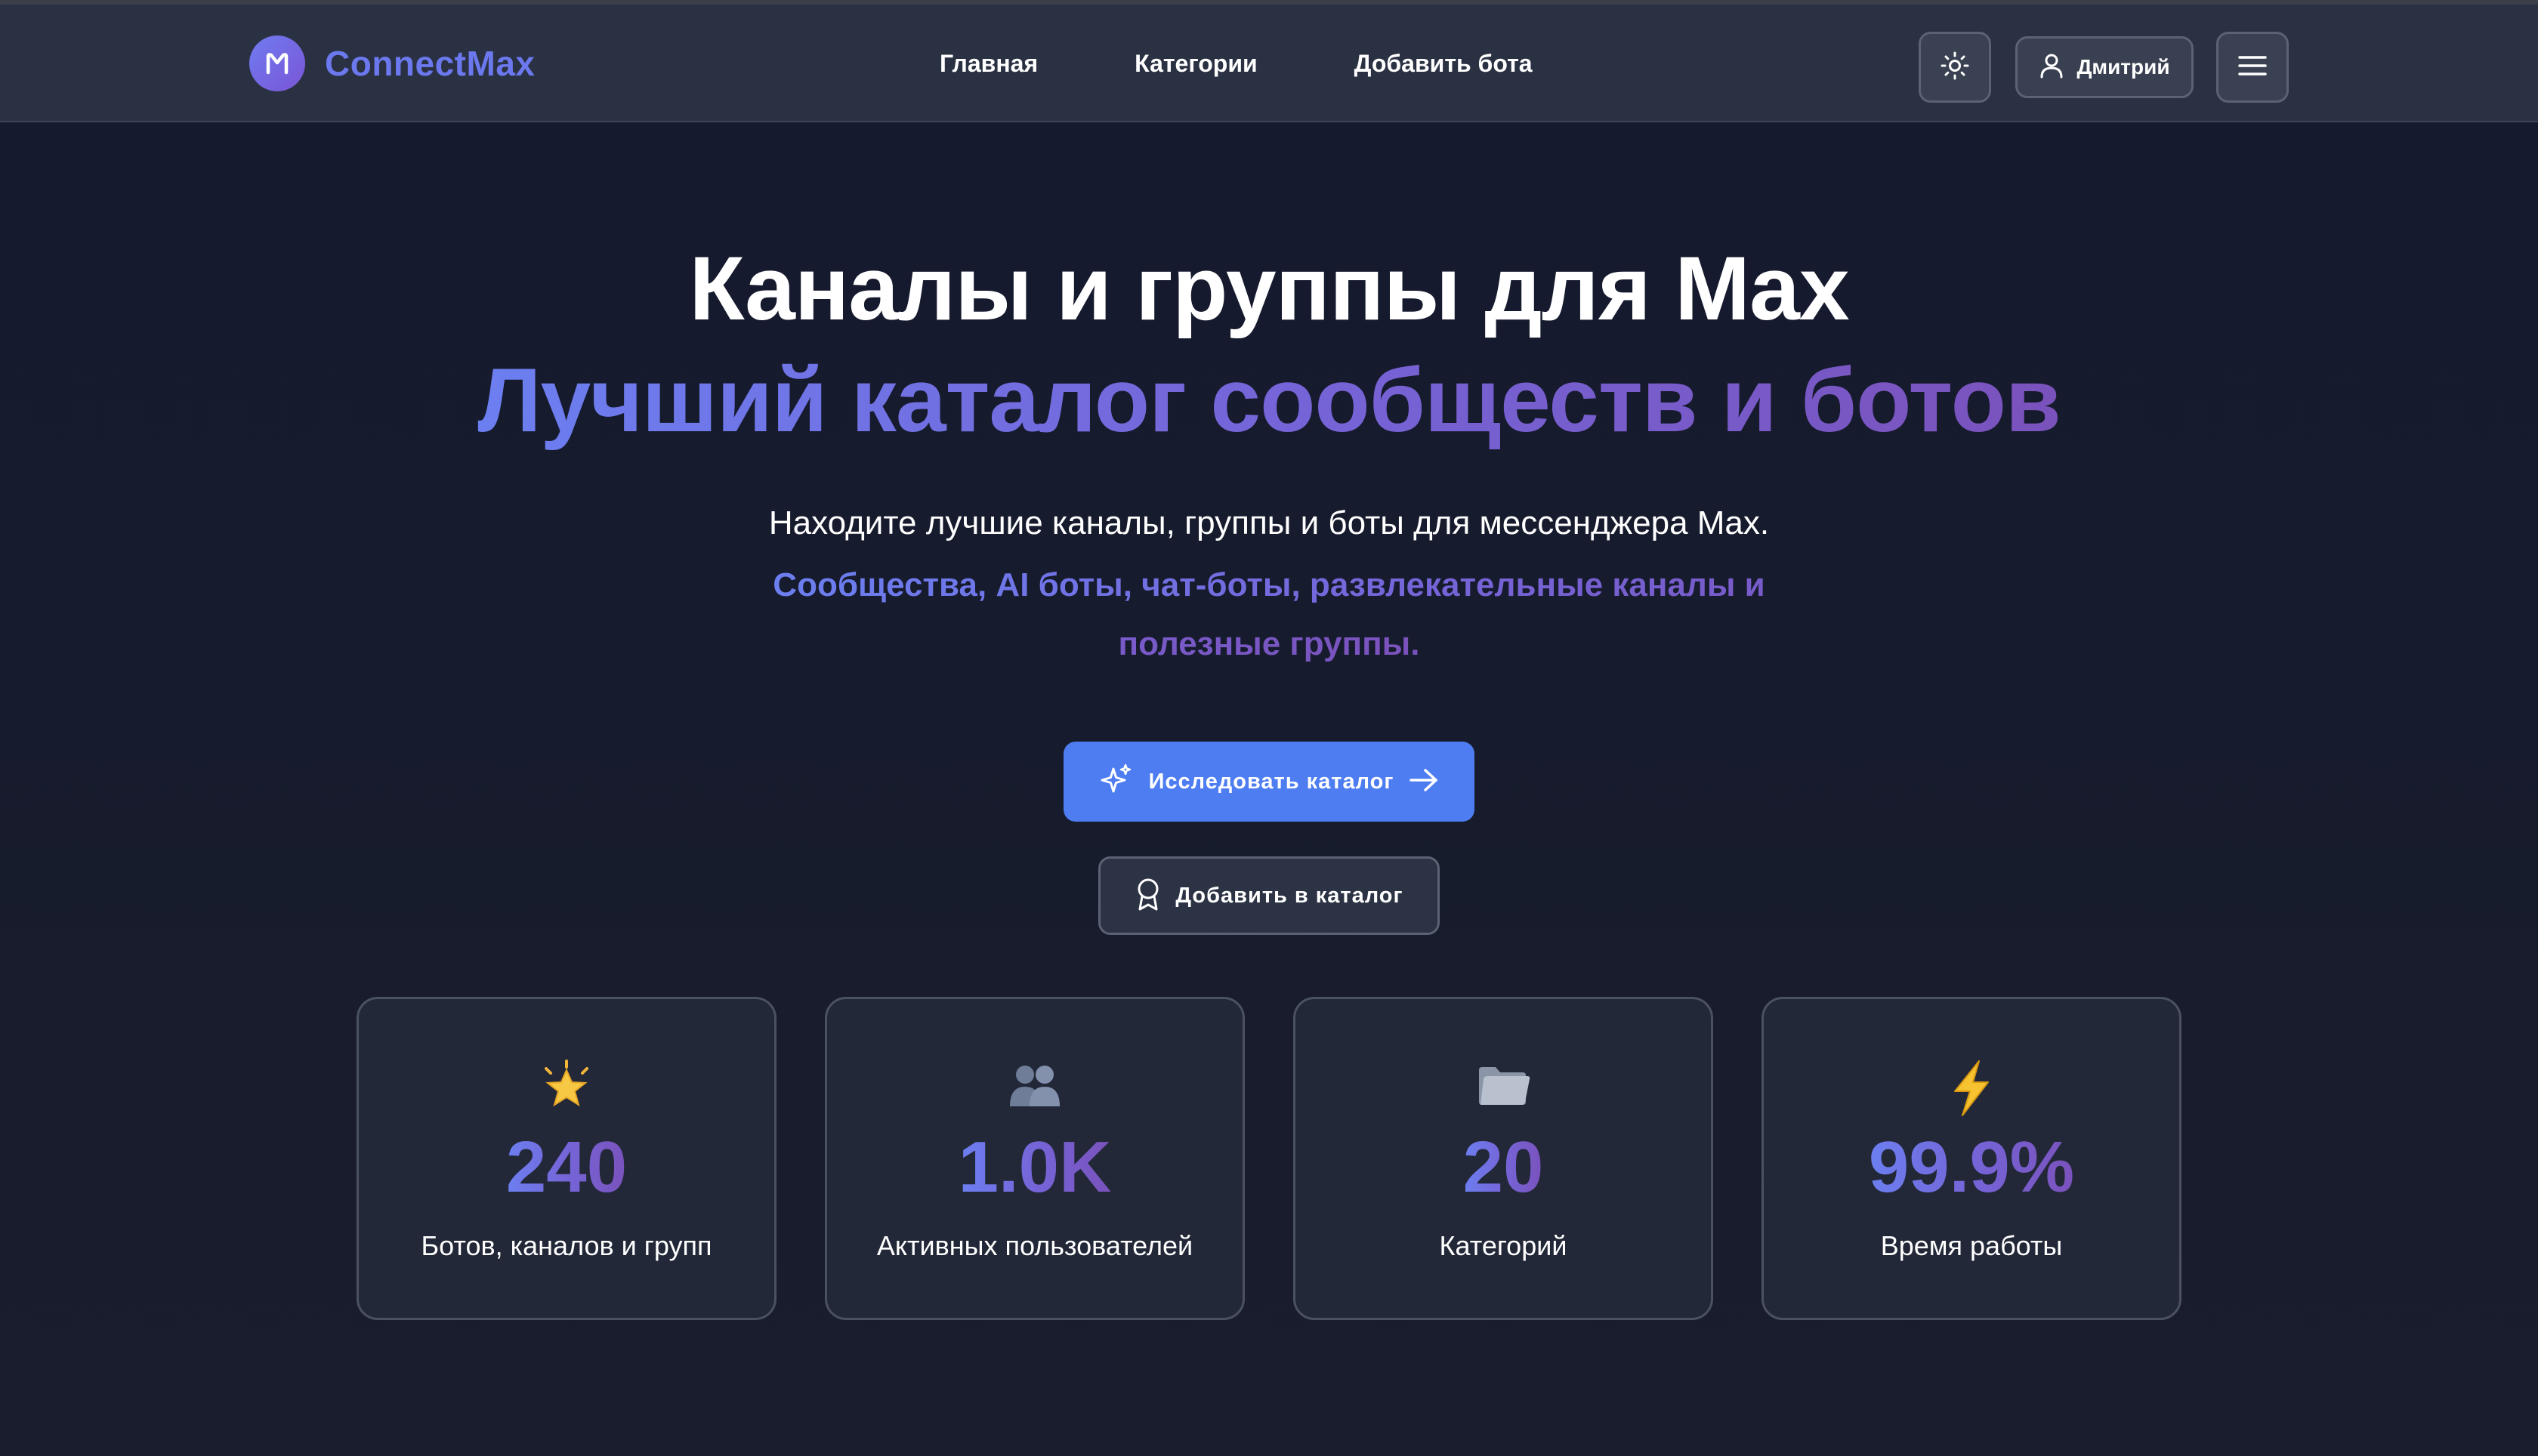  I want to click on nav-home: Главная, so click(989, 64).